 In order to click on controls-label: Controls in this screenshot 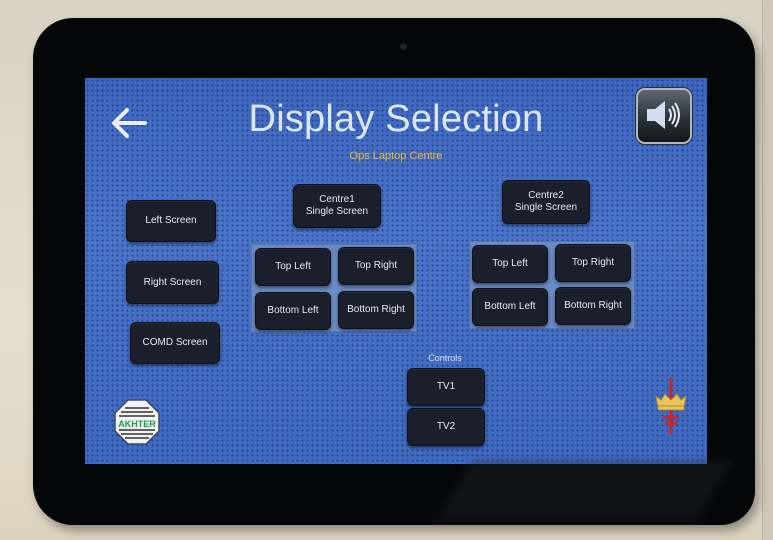, I will do `click(445, 358)`.